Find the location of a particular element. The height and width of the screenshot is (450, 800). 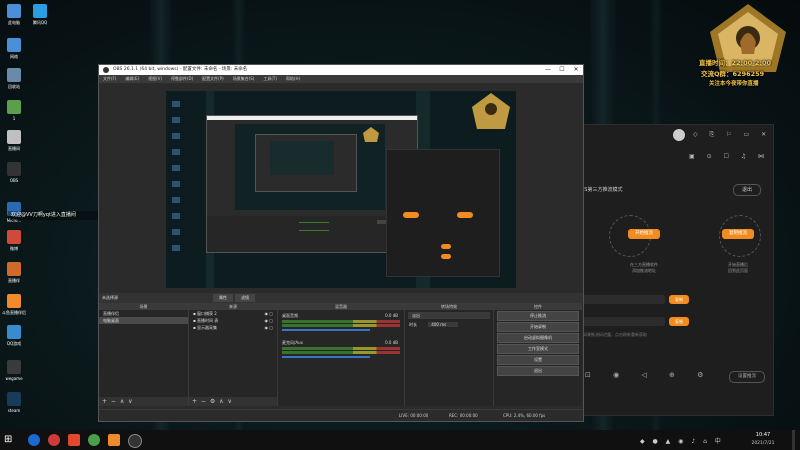

desktop-icon: 微博 is located at coordinates (14, 241).